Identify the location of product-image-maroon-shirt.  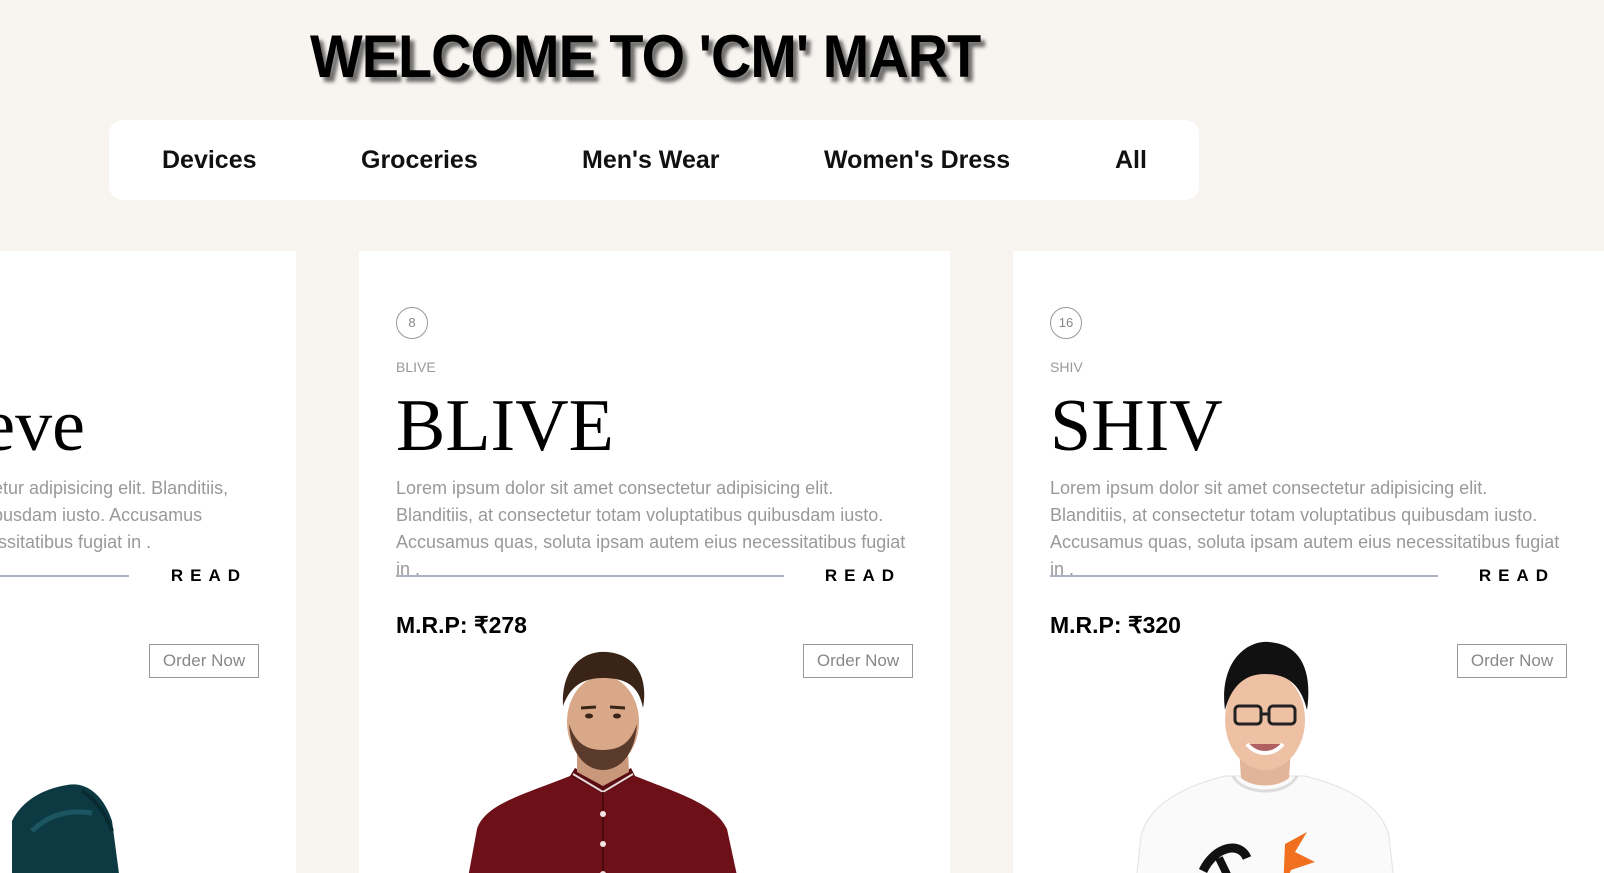
(602, 762).